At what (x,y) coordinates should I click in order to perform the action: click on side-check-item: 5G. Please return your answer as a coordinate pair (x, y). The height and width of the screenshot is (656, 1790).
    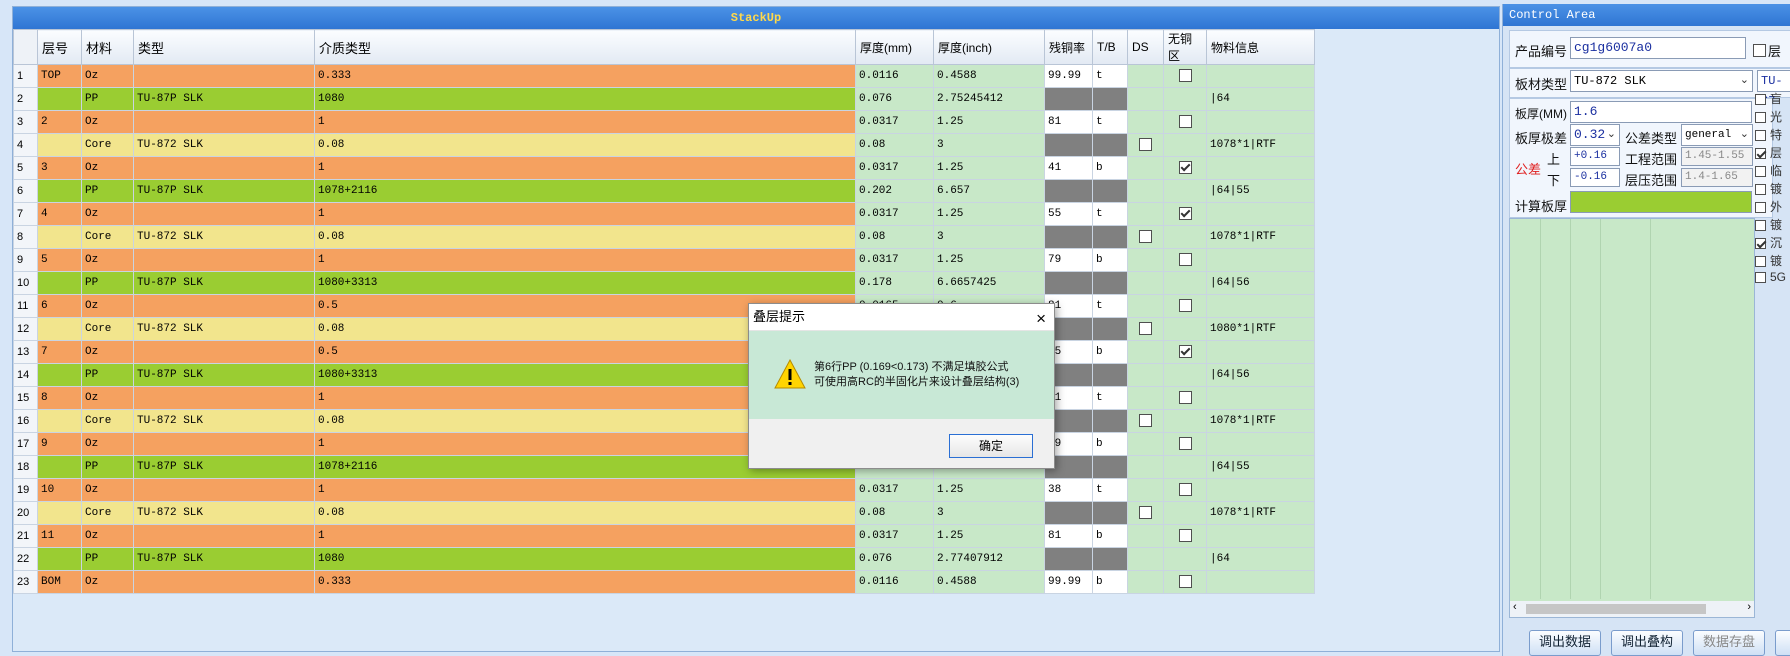
    Looking at the image, I should click on (1770, 277).